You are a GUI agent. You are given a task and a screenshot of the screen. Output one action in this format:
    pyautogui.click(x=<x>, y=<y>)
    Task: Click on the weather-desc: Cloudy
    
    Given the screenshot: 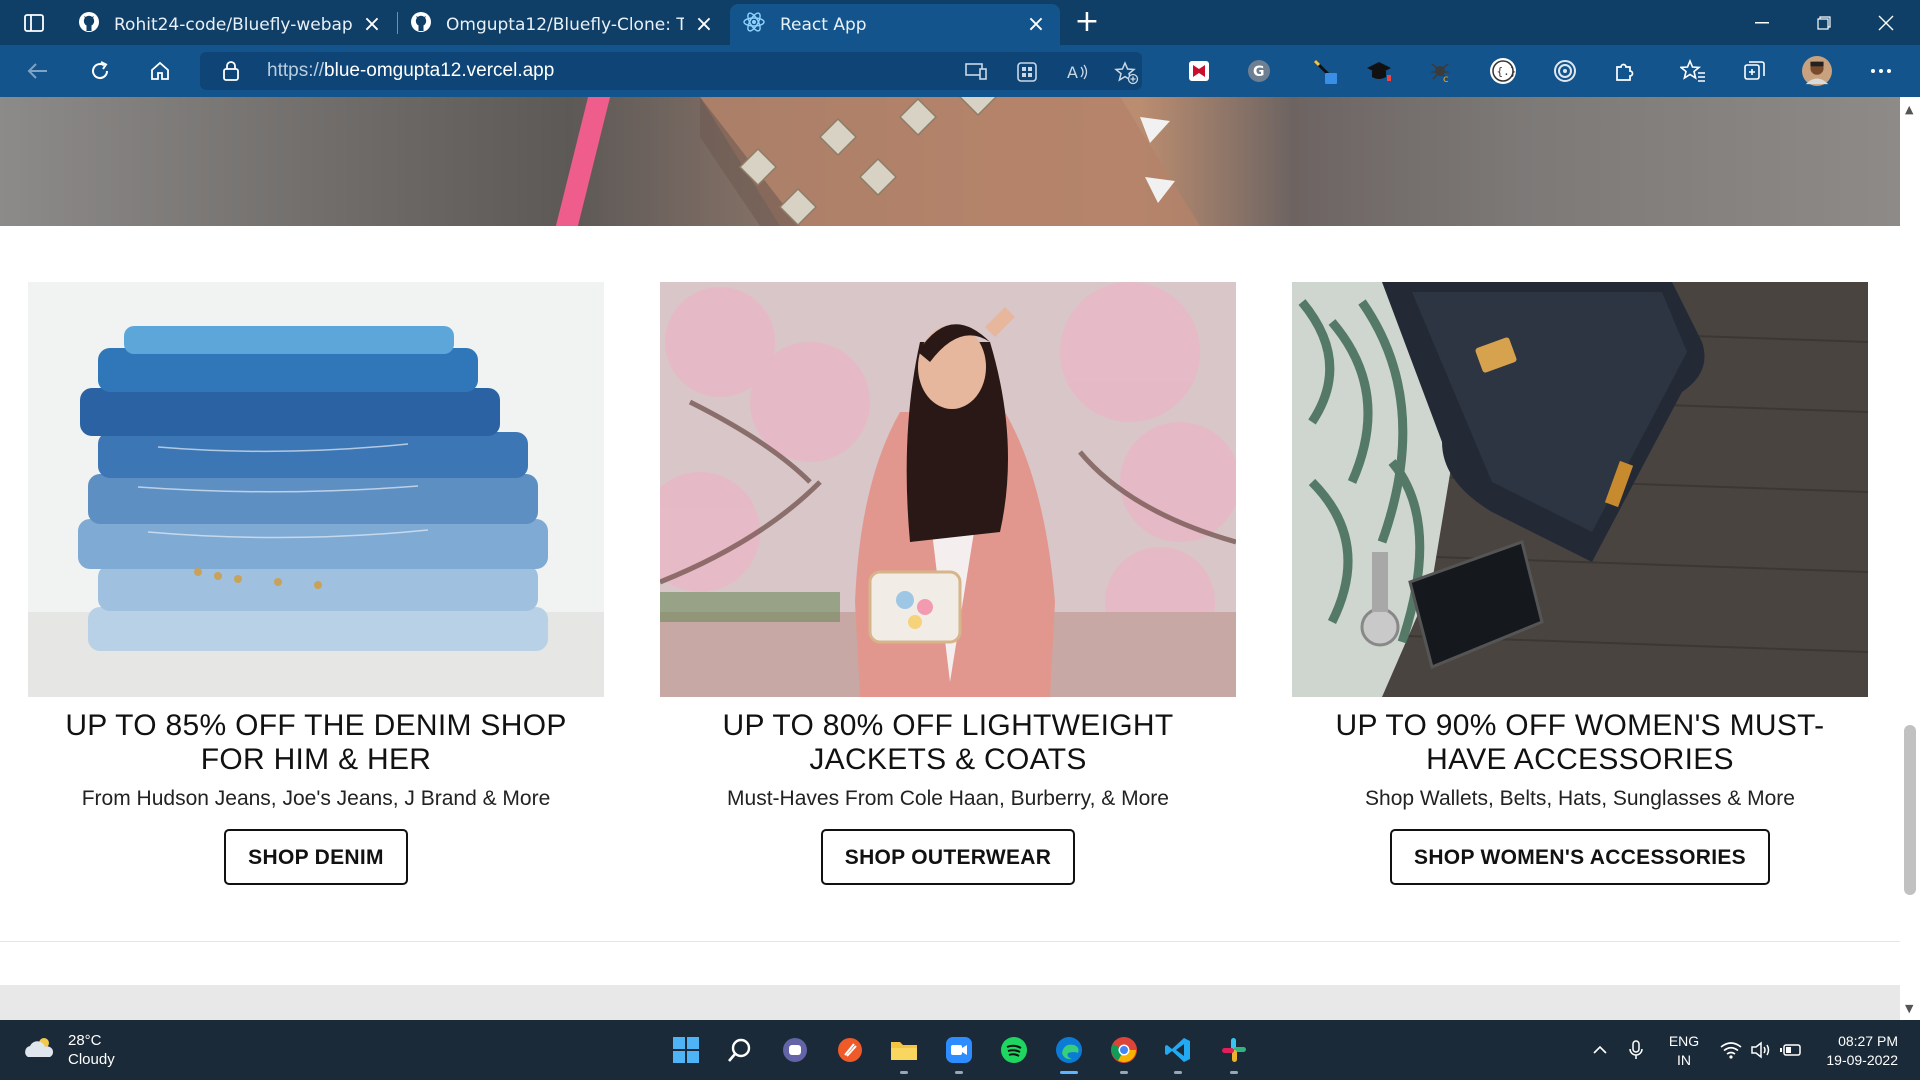 What is the action you would take?
    pyautogui.click(x=91, y=1059)
    